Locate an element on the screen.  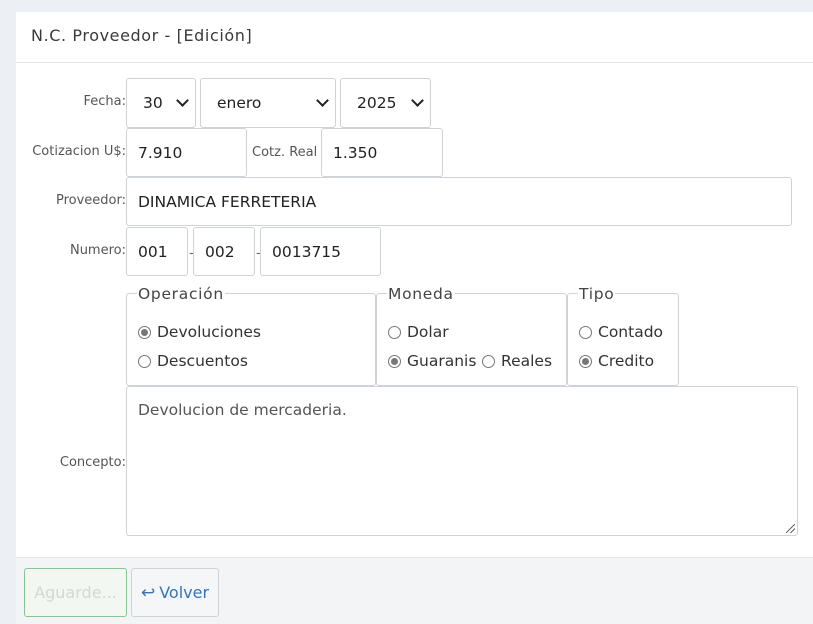
month-value: enero is located at coordinates (239, 103).